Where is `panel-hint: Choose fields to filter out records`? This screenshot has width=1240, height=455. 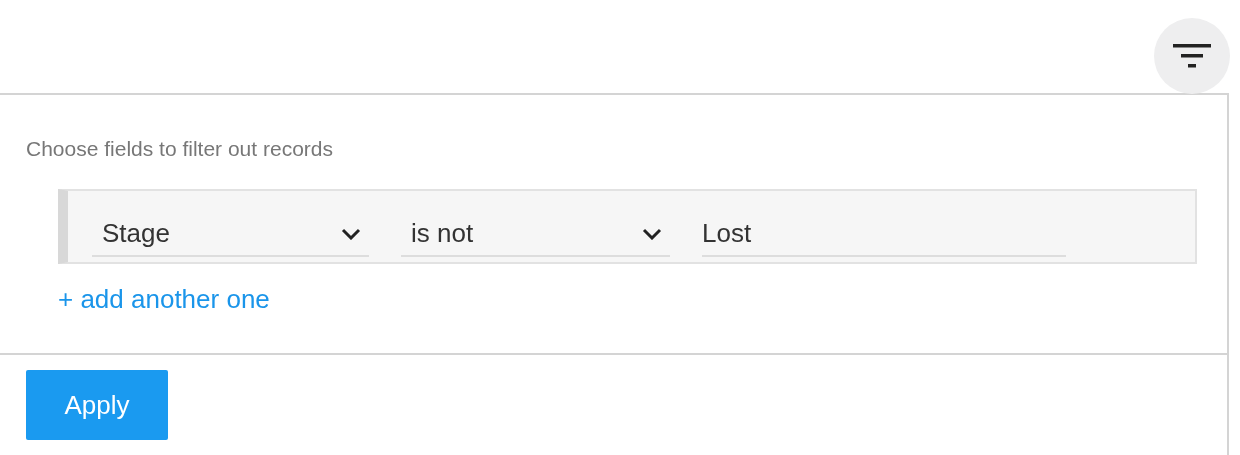
panel-hint: Choose fields to filter out records is located at coordinates (180, 149).